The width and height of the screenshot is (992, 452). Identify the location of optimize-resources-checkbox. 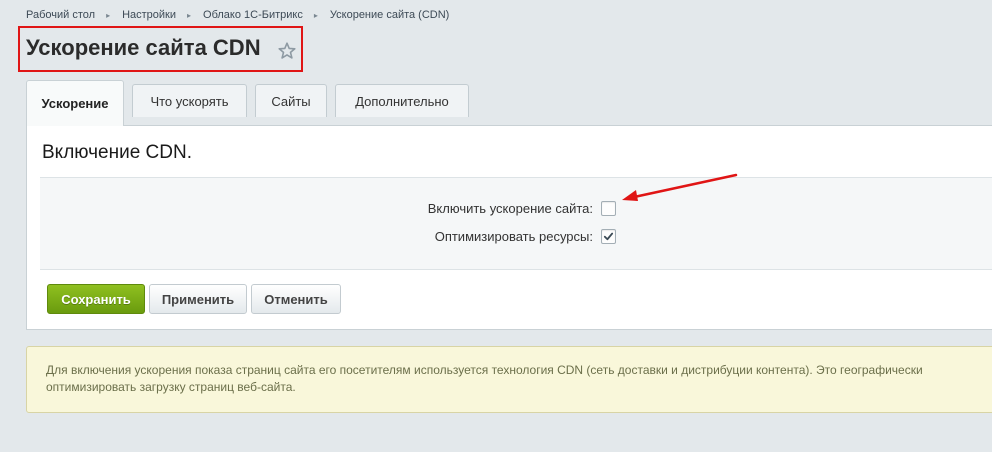
(608, 236).